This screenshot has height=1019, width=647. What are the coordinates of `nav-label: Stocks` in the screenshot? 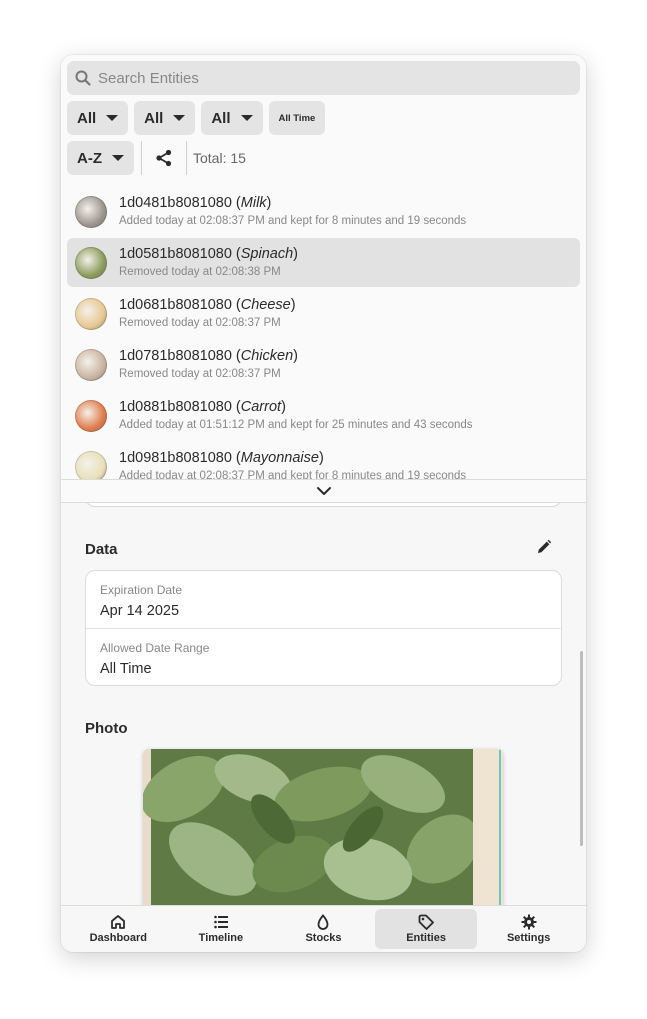 It's located at (323, 938).